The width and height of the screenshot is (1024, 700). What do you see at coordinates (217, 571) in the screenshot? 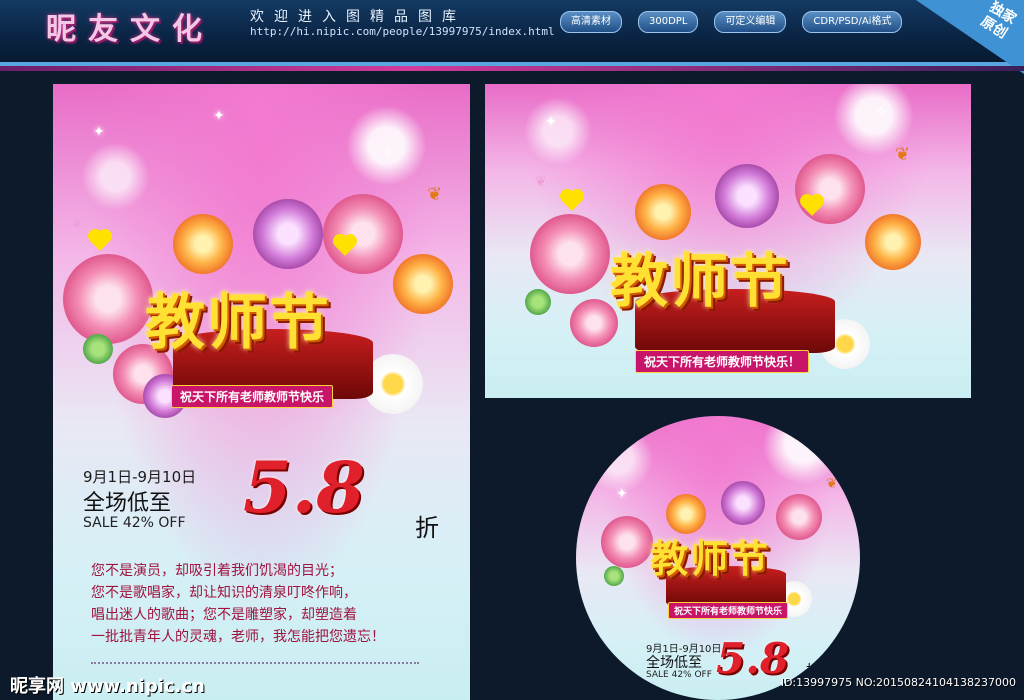
I see `poem-line: 您不是演员，却吸引着我们饥渴的目光；` at bounding box center [217, 571].